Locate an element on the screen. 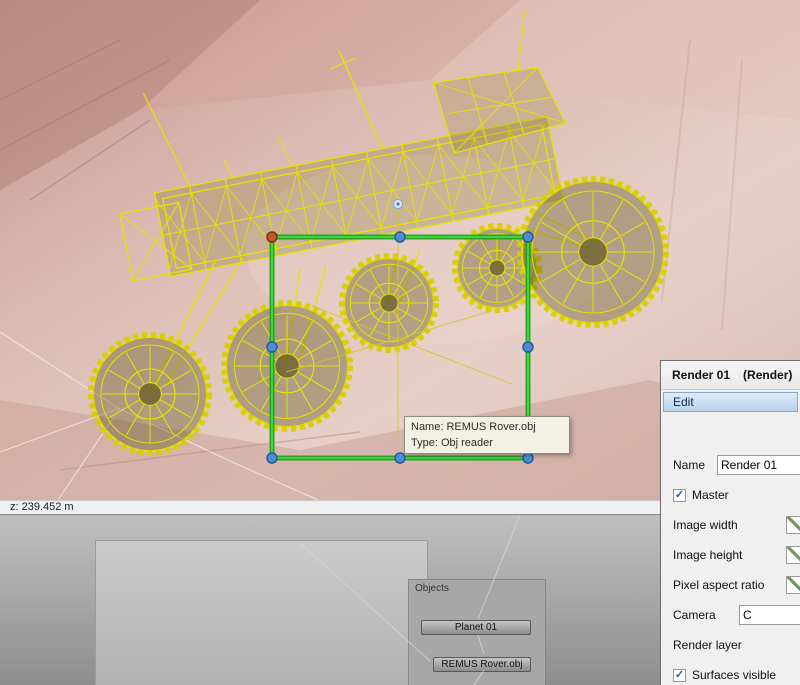  master-checkbox: ✓ is located at coordinates (679, 495).